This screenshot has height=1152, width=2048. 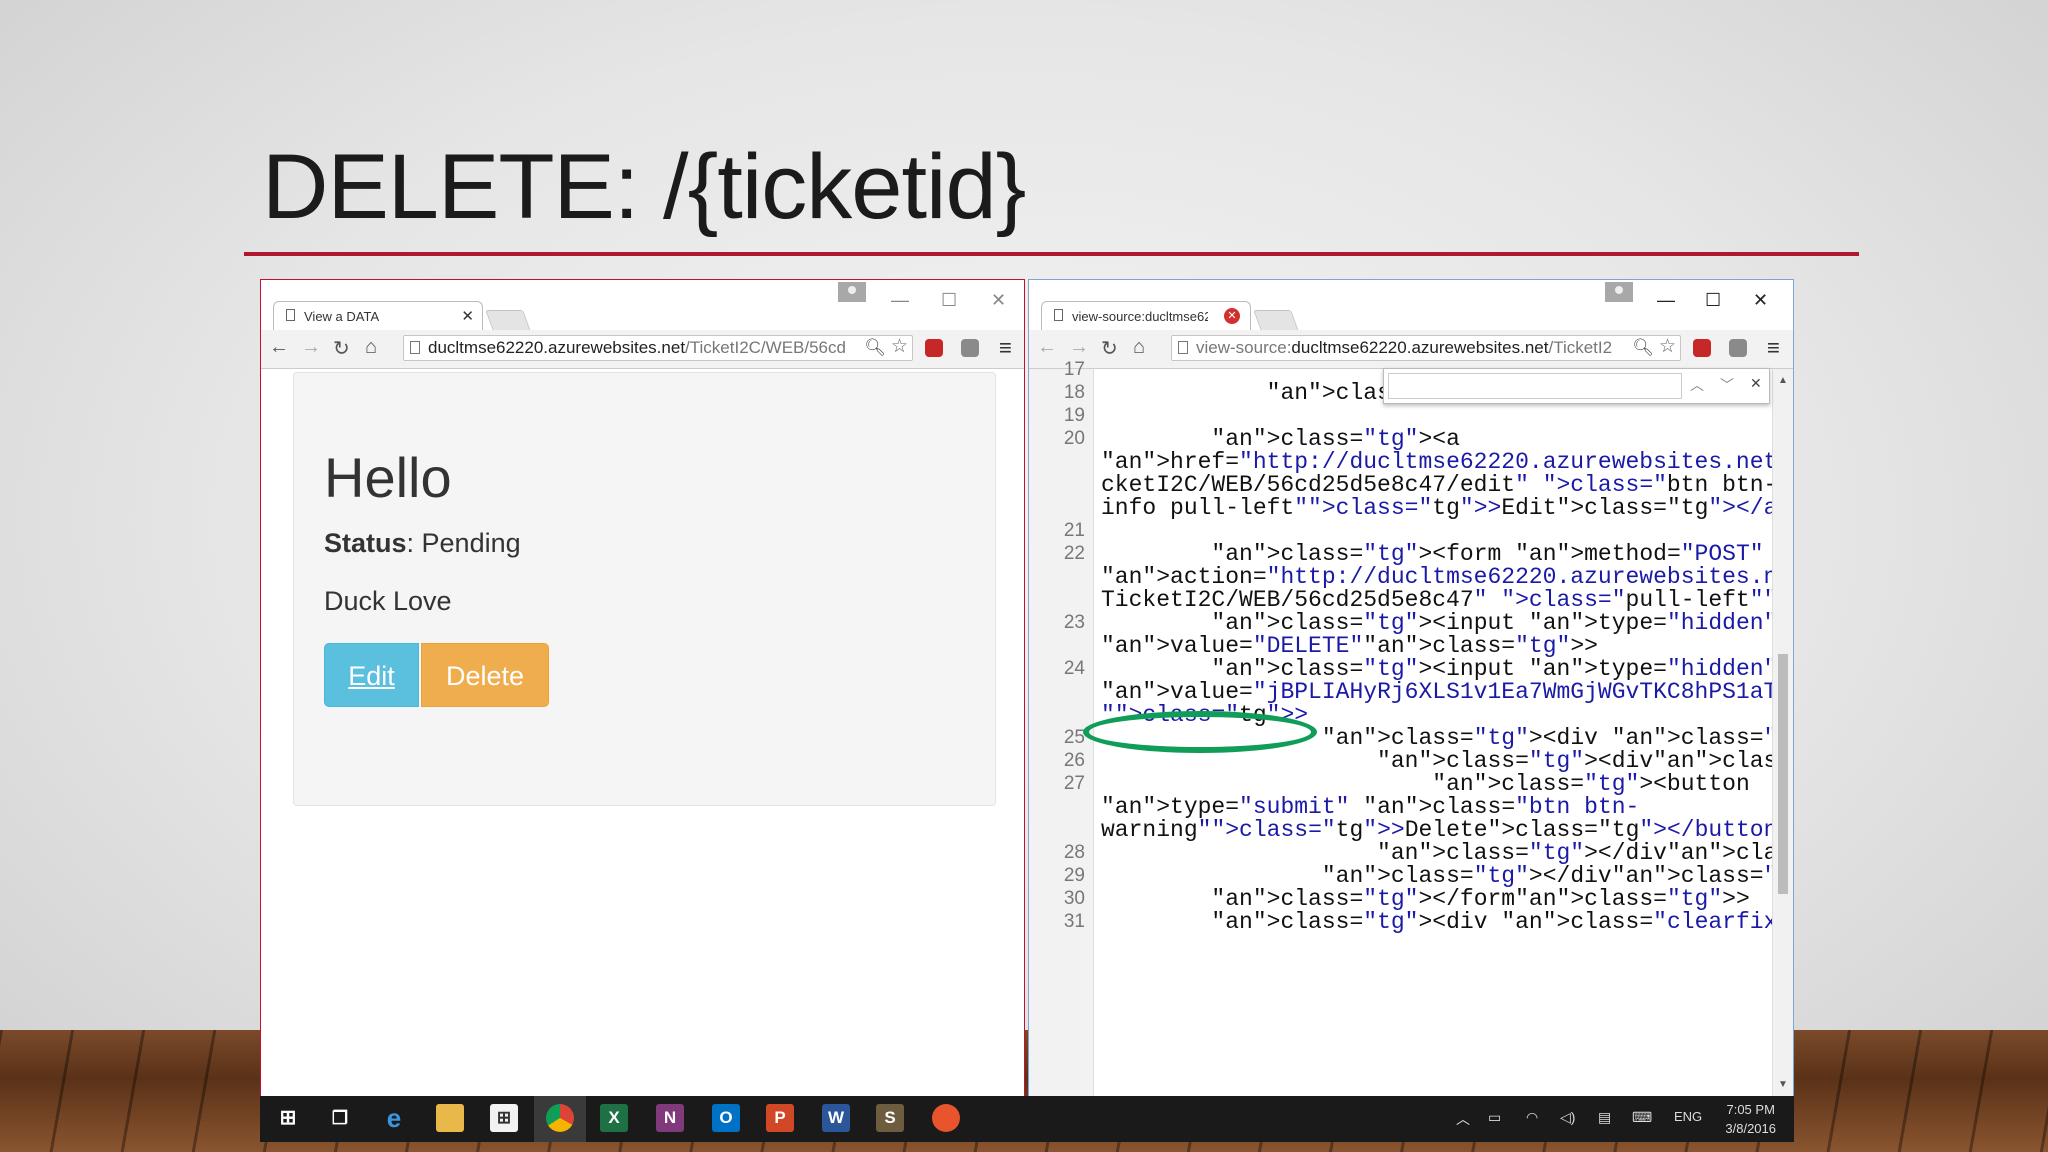 What do you see at coordinates (644, 187) in the screenshot?
I see `slide-title: DELETE: /{ticketid}` at bounding box center [644, 187].